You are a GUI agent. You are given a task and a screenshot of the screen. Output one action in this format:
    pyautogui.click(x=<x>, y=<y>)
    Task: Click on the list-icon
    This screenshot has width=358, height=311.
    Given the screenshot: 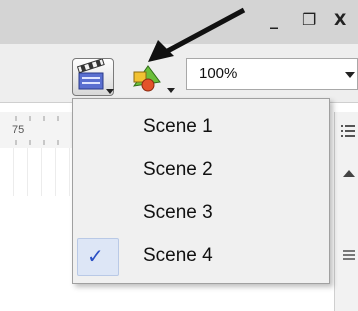 What is the action you would take?
    pyautogui.click(x=348, y=131)
    